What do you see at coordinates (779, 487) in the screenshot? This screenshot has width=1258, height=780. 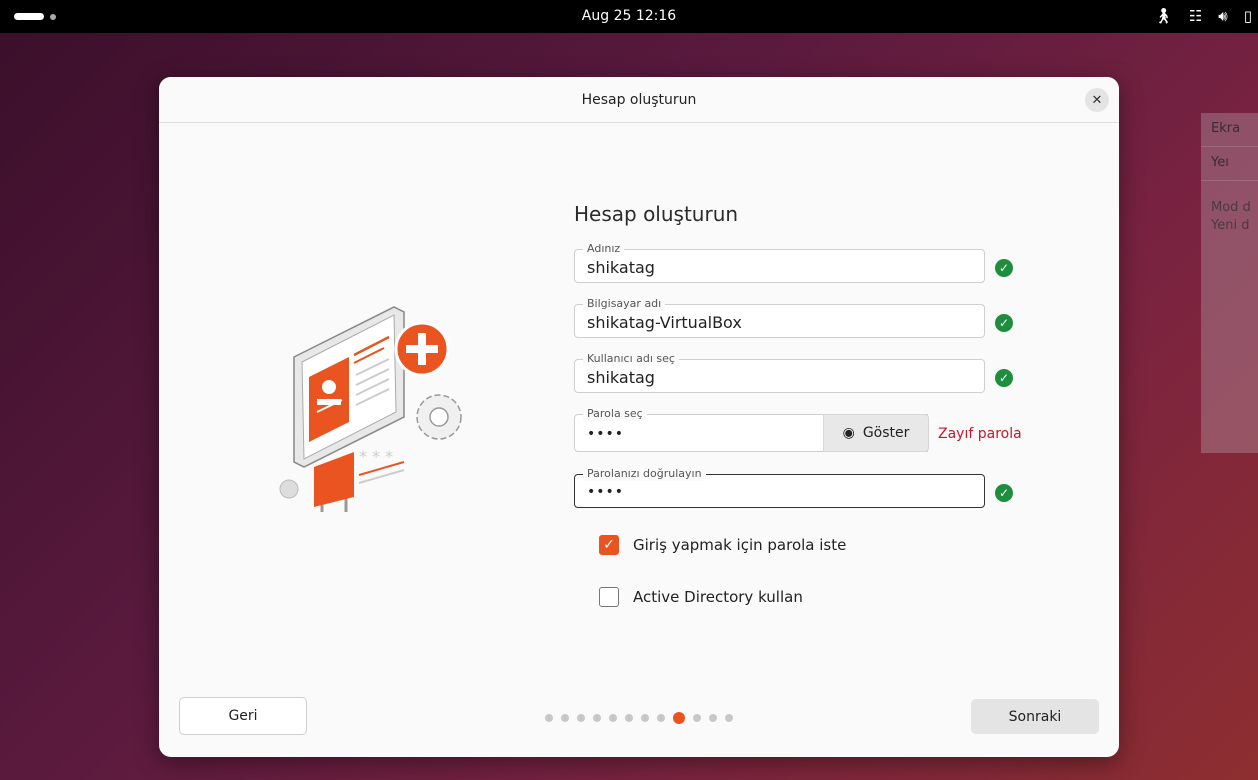 I see `confirm-password-field: Parolanızı doğrulayın ••••` at bounding box center [779, 487].